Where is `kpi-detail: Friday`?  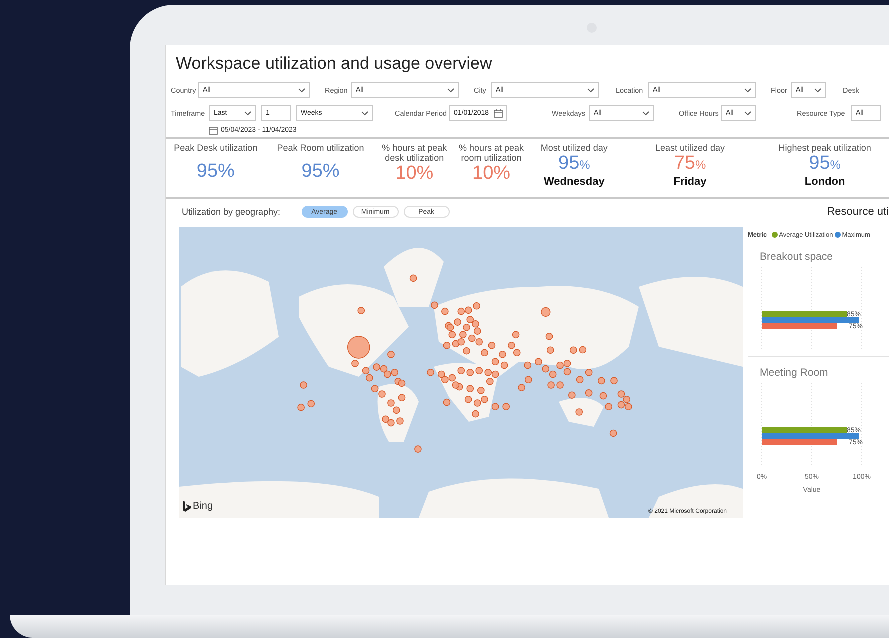 kpi-detail: Friday is located at coordinates (690, 182).